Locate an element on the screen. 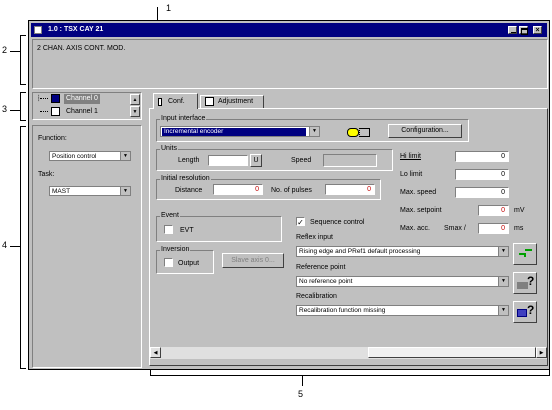 This screenshot has width=552, height=410. channel-1-label: Channel 1 is located at coordinates (82, 111).